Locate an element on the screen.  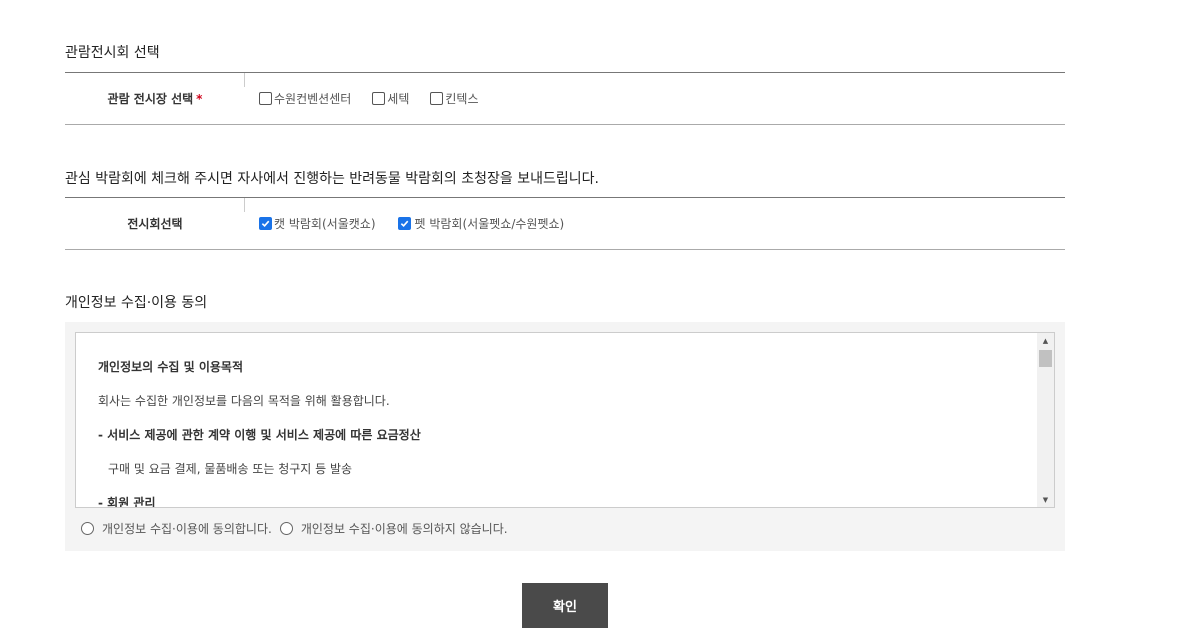
interest-options: 캣 박람회(서울캣쇼) 펫 박람회(서울펫쇼/수원펫쇼) is located at coordinates (655, 223).